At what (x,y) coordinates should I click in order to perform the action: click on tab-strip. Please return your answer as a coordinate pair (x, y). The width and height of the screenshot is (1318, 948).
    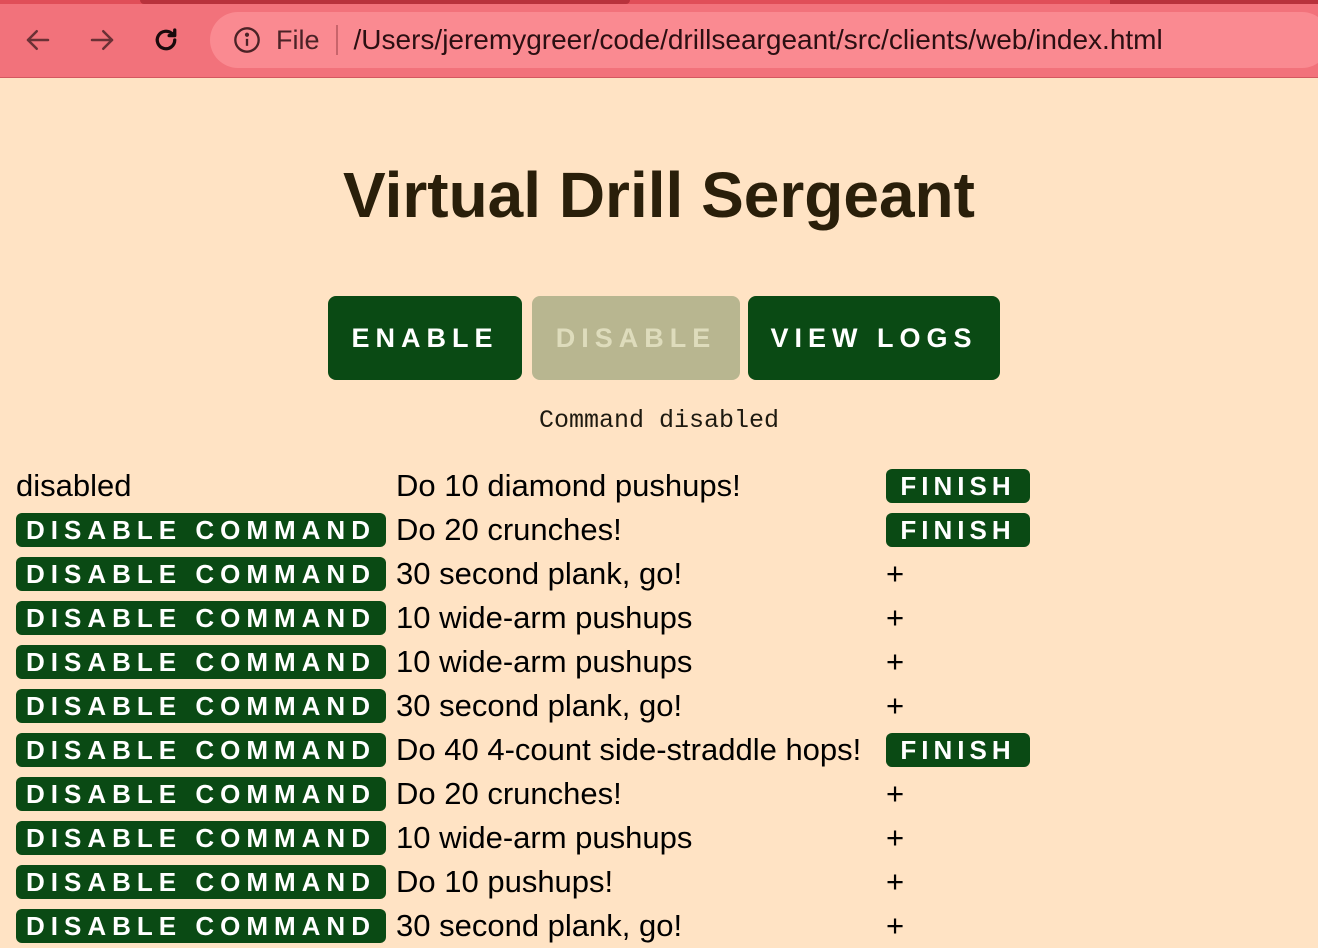
    Looking at the image, I should click on (659, 2).